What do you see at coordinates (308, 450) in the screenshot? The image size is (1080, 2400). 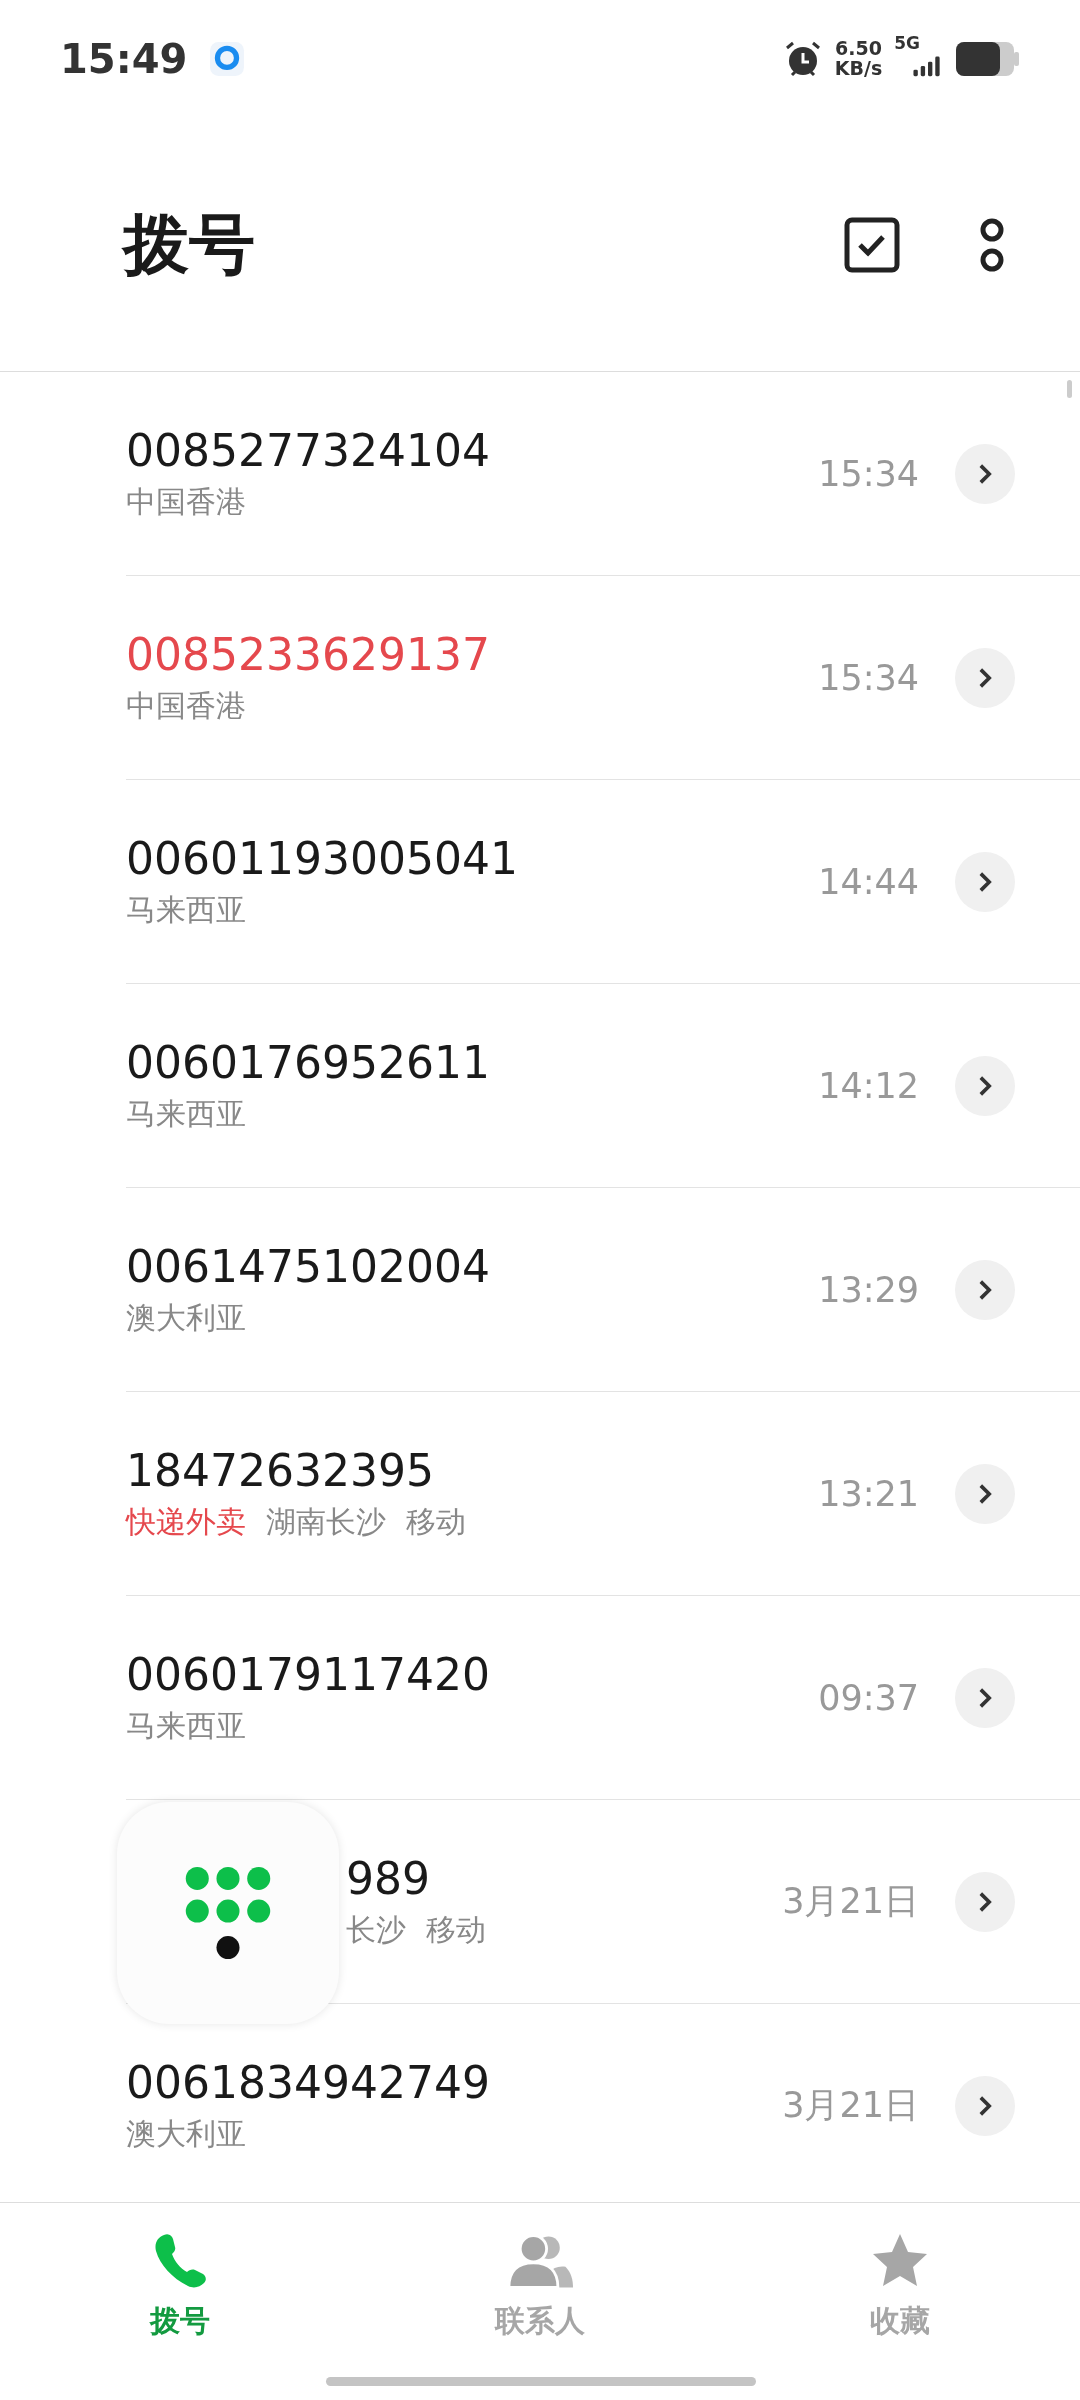 I see `phone-number: 0085277324104` at bounding box center [308, 450].